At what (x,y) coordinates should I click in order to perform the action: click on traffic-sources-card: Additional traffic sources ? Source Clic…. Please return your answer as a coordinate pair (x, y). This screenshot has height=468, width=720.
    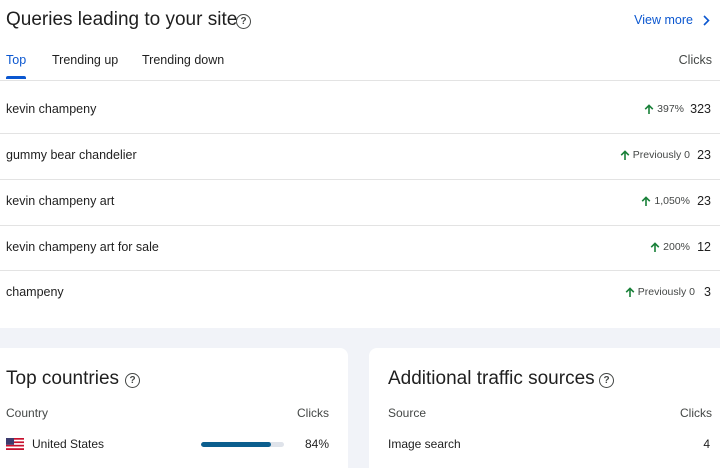
    Looking at the image, I should click on (544, 408).